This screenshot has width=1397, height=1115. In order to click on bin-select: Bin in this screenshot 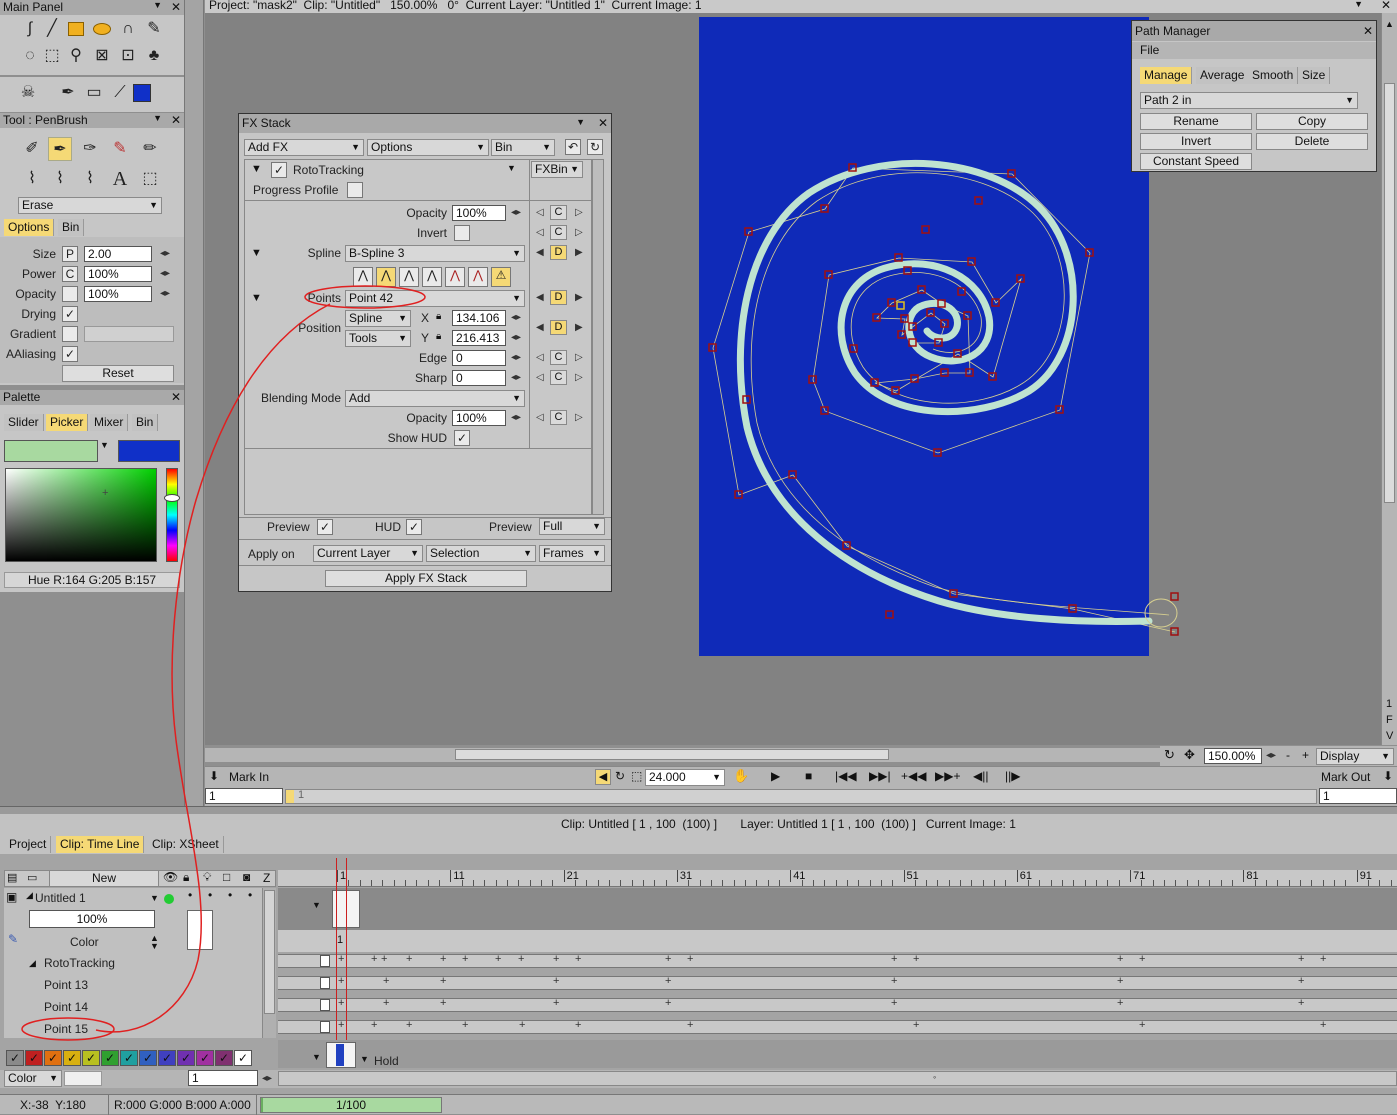, I will do `click(523, 147)`.